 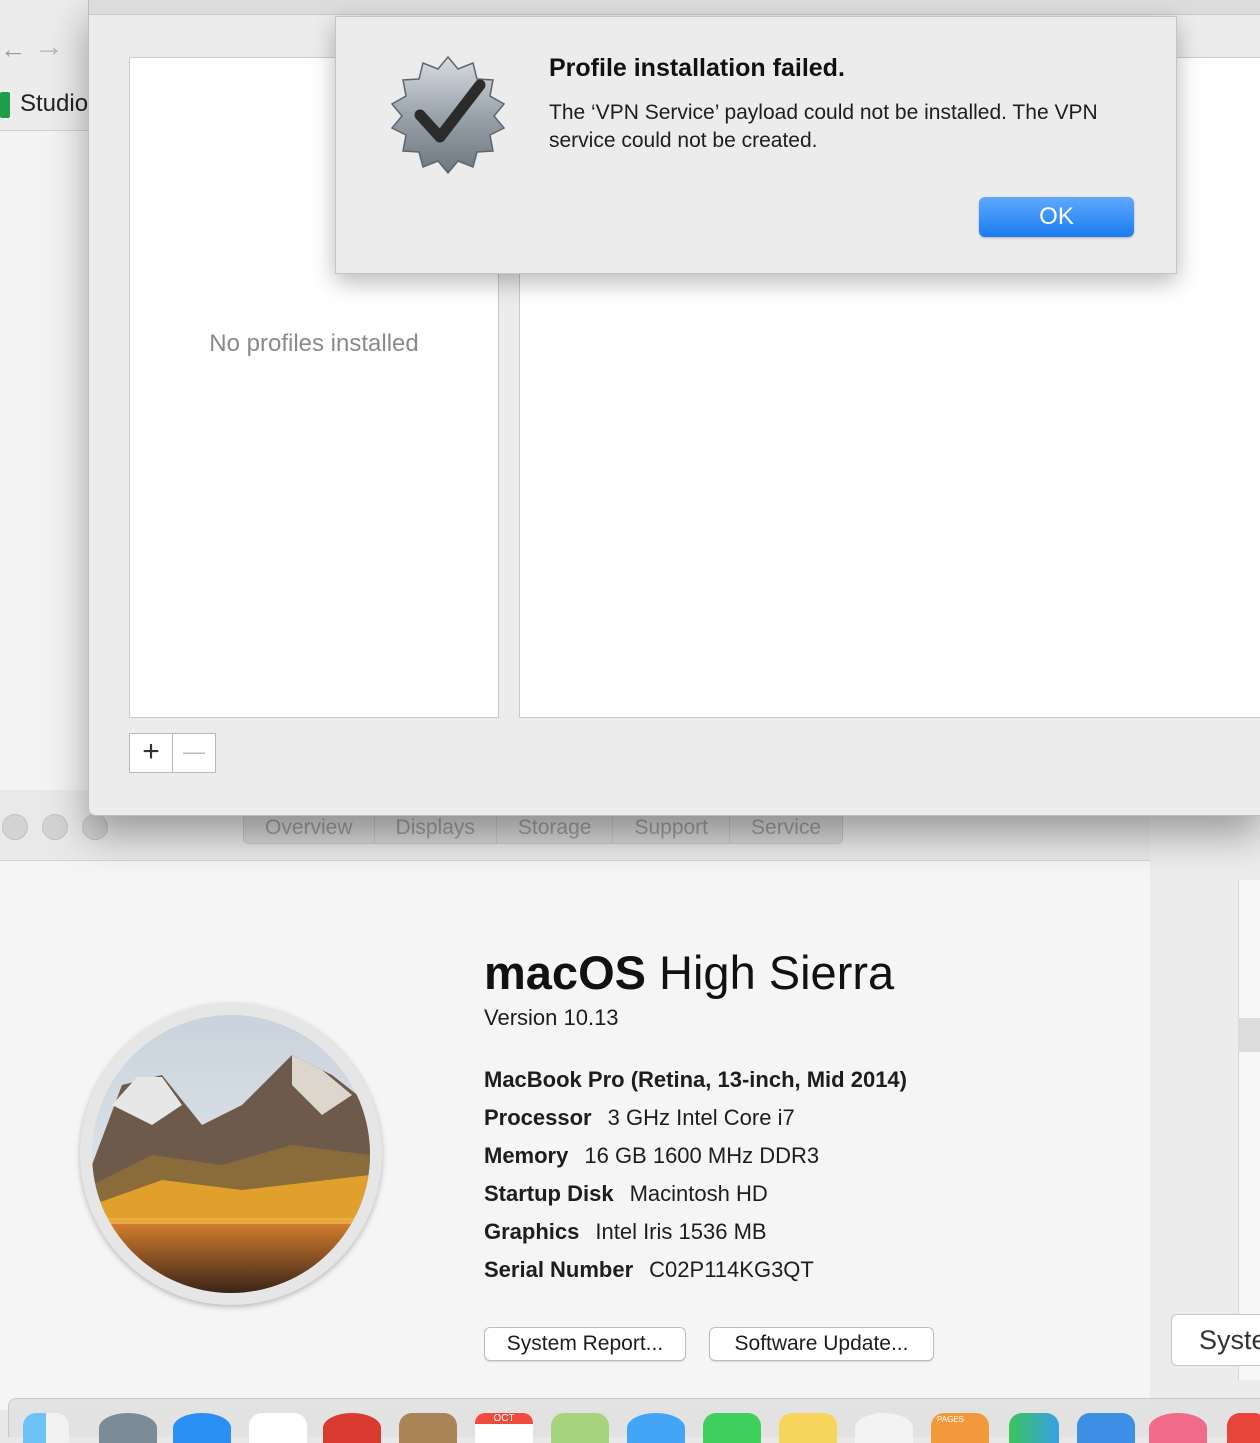 I want to click on forward-arrow-icon: →, so click(x=49, y=47).